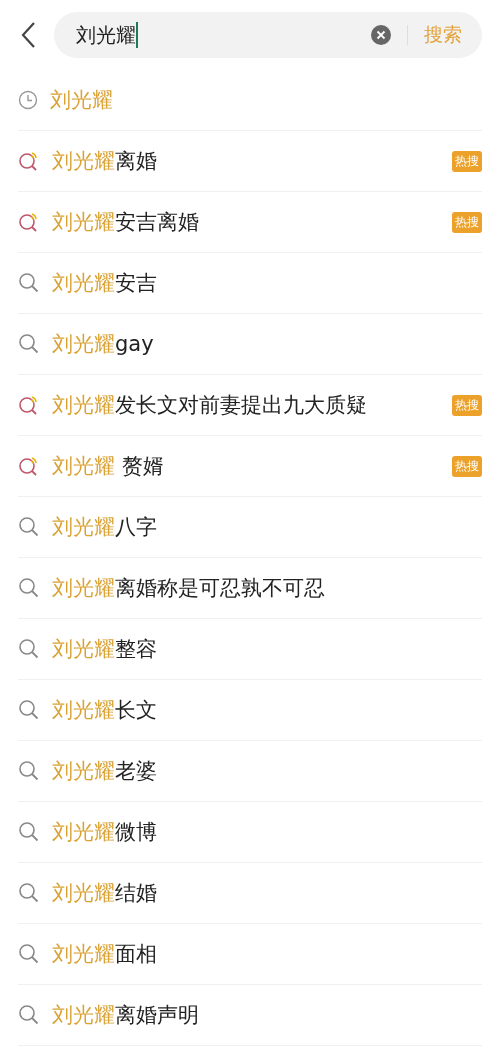 Image resolution: width=500 pixels, height=1057 pixels. I want to click on suggestion-item: 刘光耀微博, so click(250, 832).